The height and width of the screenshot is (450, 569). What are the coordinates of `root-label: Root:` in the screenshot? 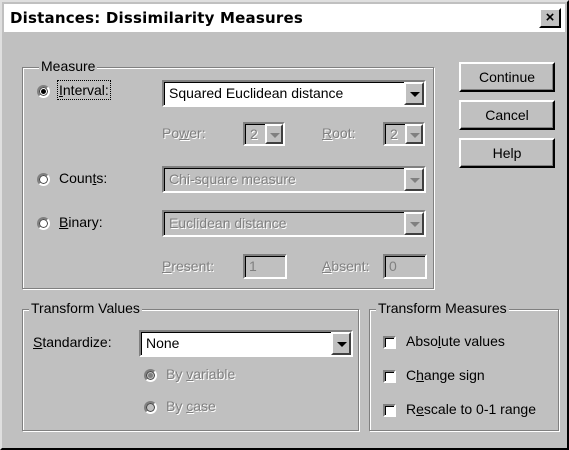 It's located at (339, 133).